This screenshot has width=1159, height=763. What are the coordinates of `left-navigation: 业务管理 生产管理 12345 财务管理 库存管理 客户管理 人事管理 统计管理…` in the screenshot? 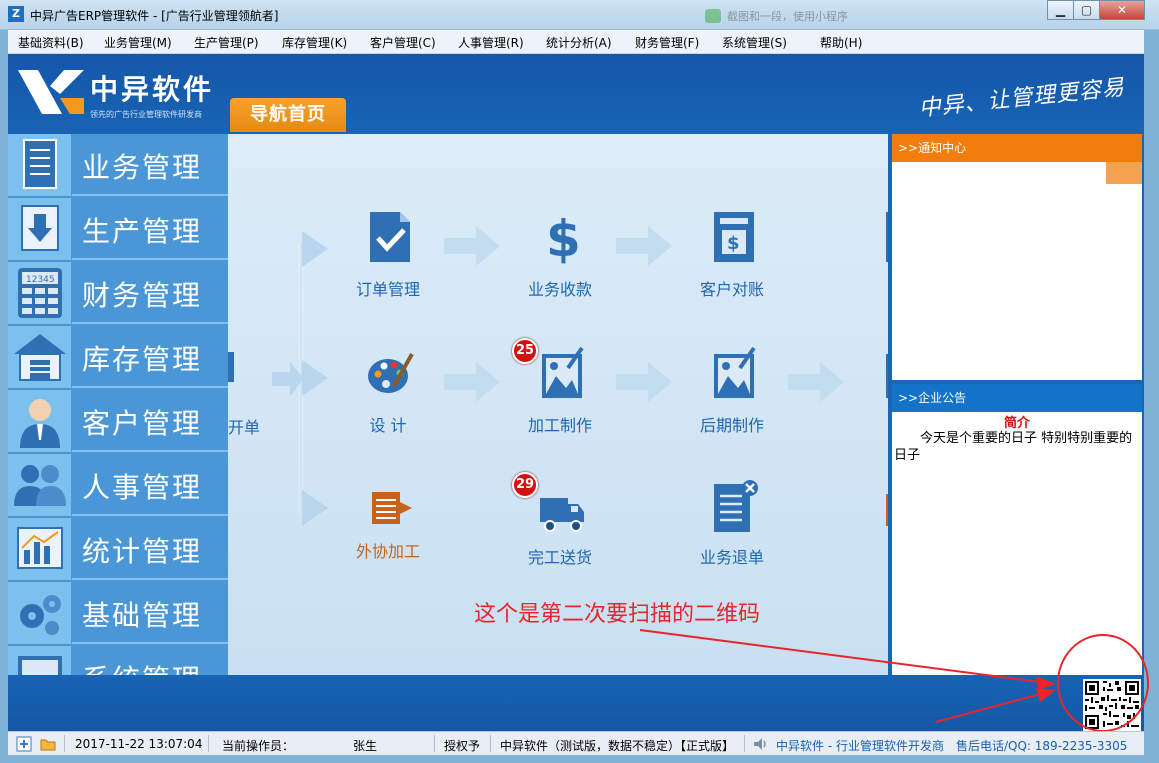 It's located at (118, 404).